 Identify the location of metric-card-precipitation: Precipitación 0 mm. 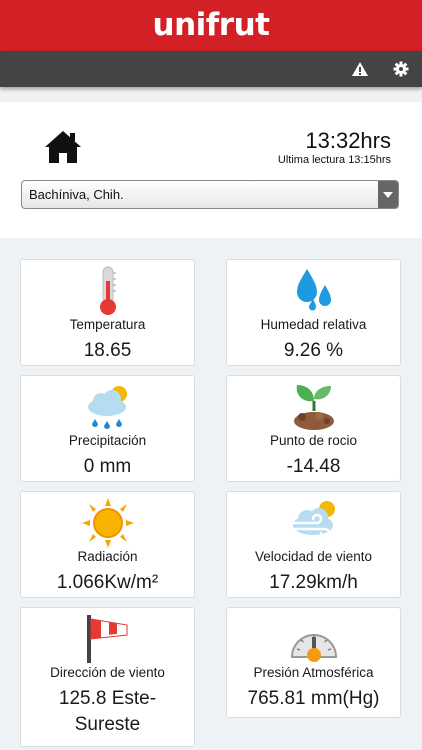
(107, 428).